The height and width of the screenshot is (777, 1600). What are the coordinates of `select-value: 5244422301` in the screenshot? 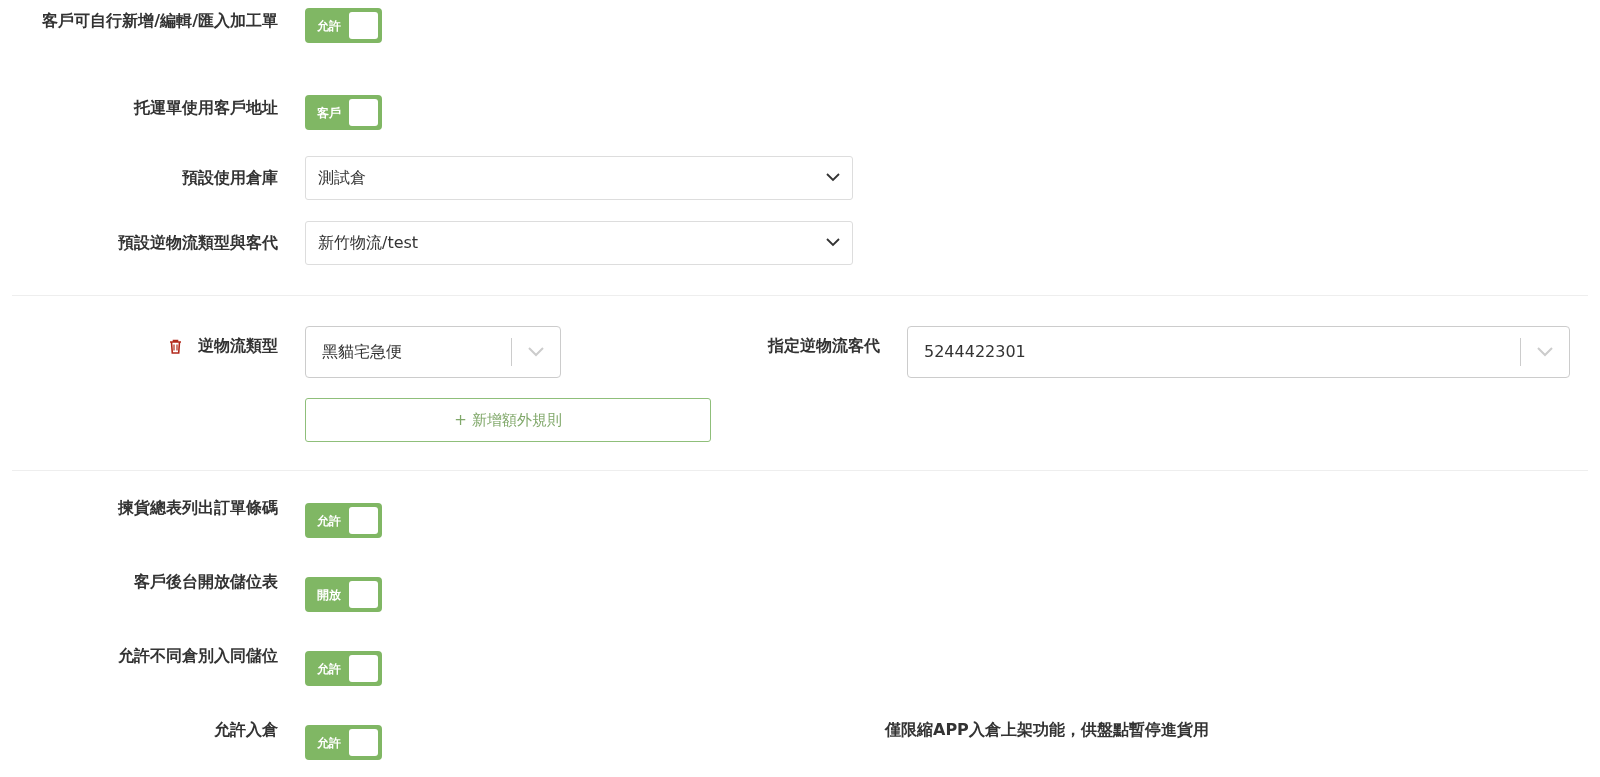 It's located at (975, 352).